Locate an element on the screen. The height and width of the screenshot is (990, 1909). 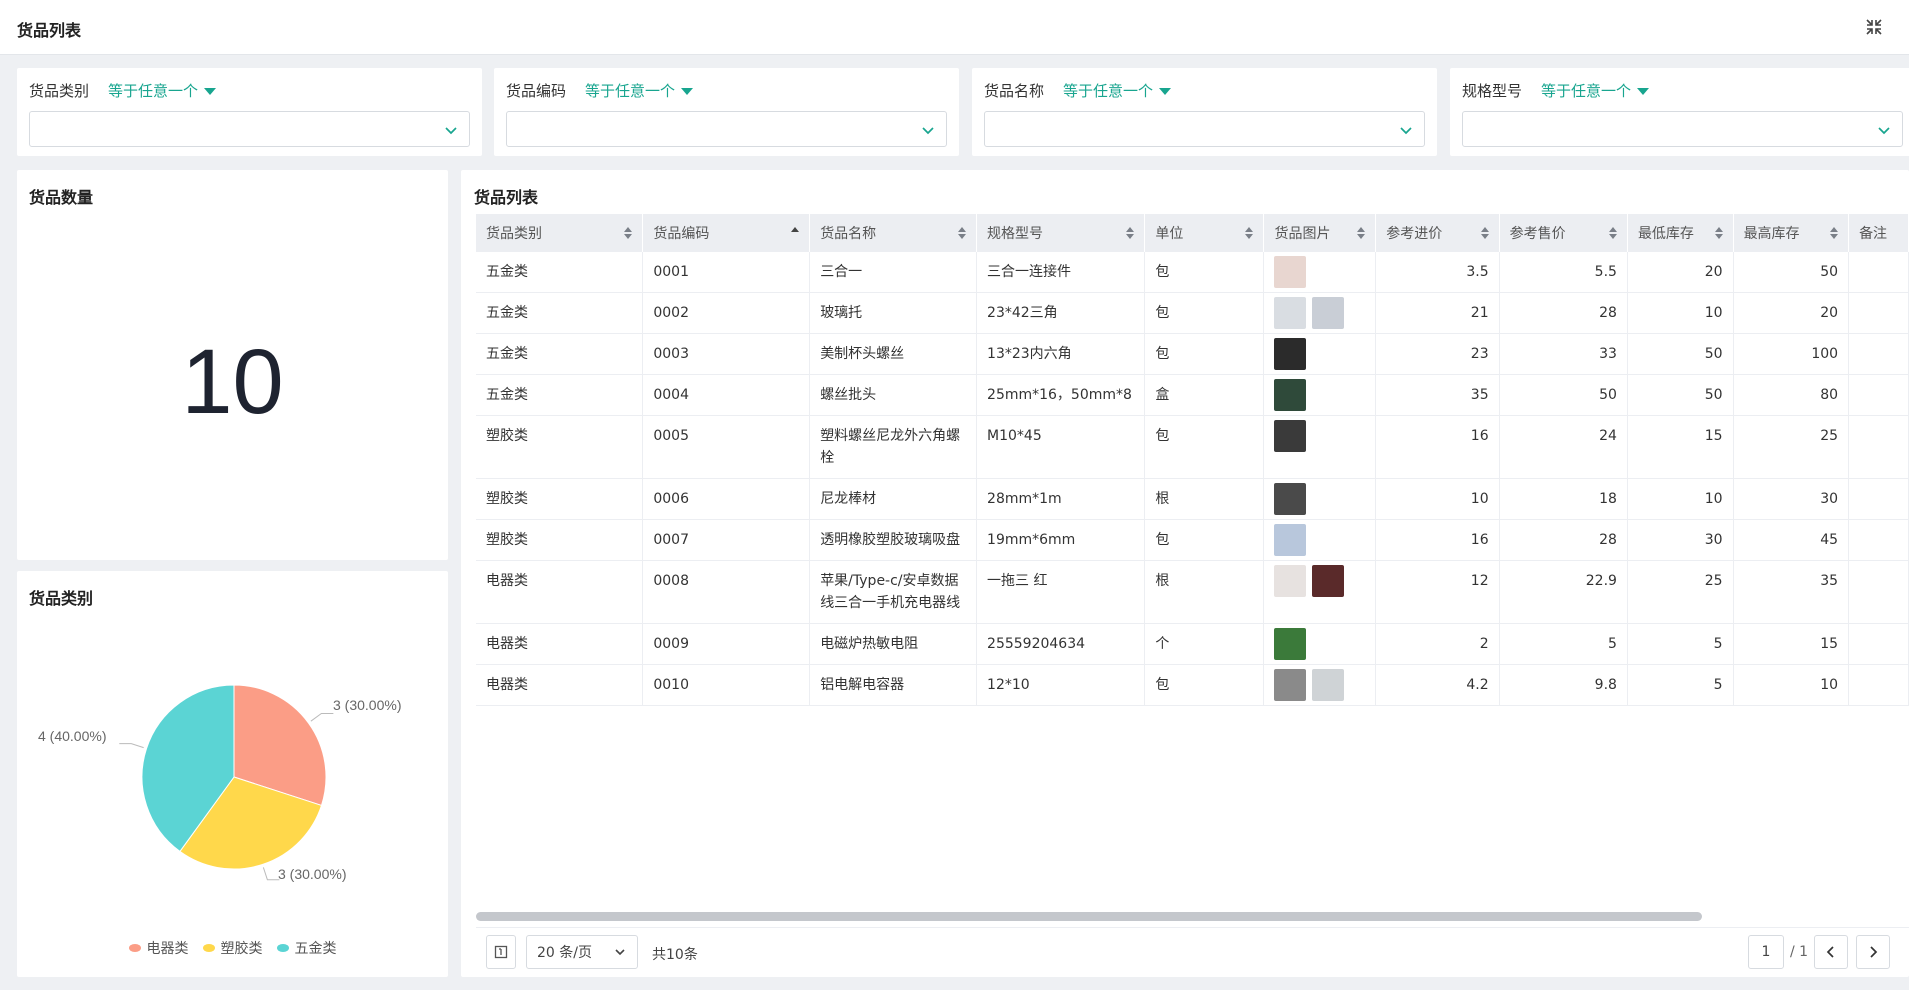
table-row: 电器类 0009 电磁炉热敏电阻 25559204634 个 2 5 5 15 is located at coordinates (1192, 644).